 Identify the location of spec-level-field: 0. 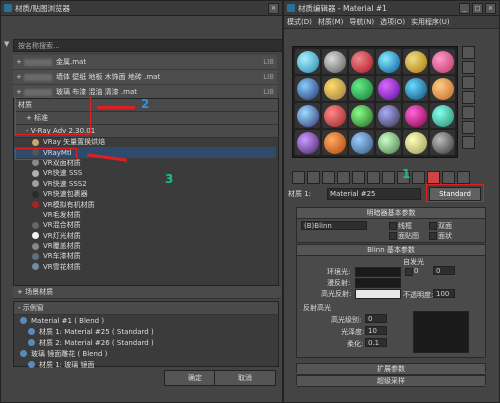
(376, 318).